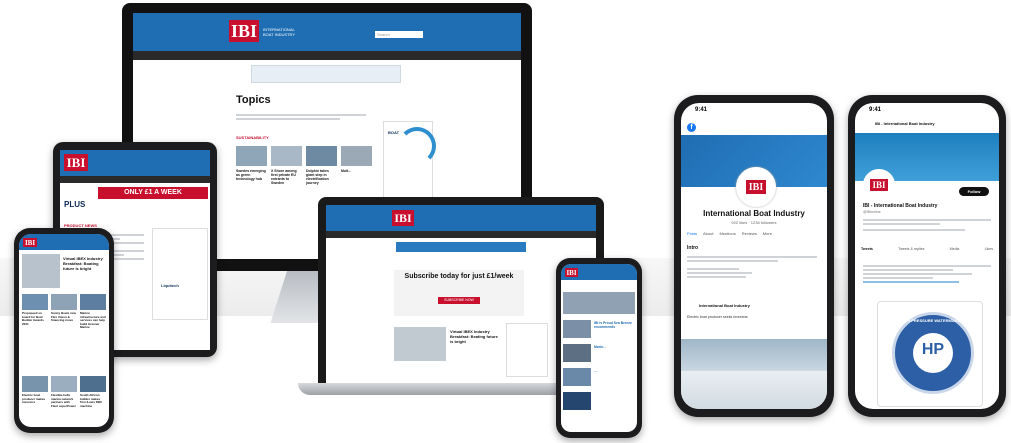 This screenshot has height=443, width=1011. What do you see at coordinates (74, 204) in the screenshot?
I see `tablet-ad-brand: PLUS` at bounding box center [74, 204].